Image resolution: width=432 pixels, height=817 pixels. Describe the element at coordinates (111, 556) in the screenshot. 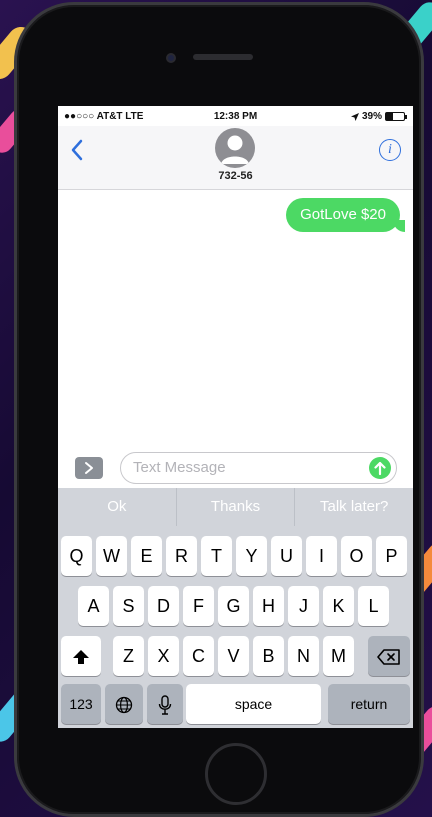

I see `key-w: W` at that location.